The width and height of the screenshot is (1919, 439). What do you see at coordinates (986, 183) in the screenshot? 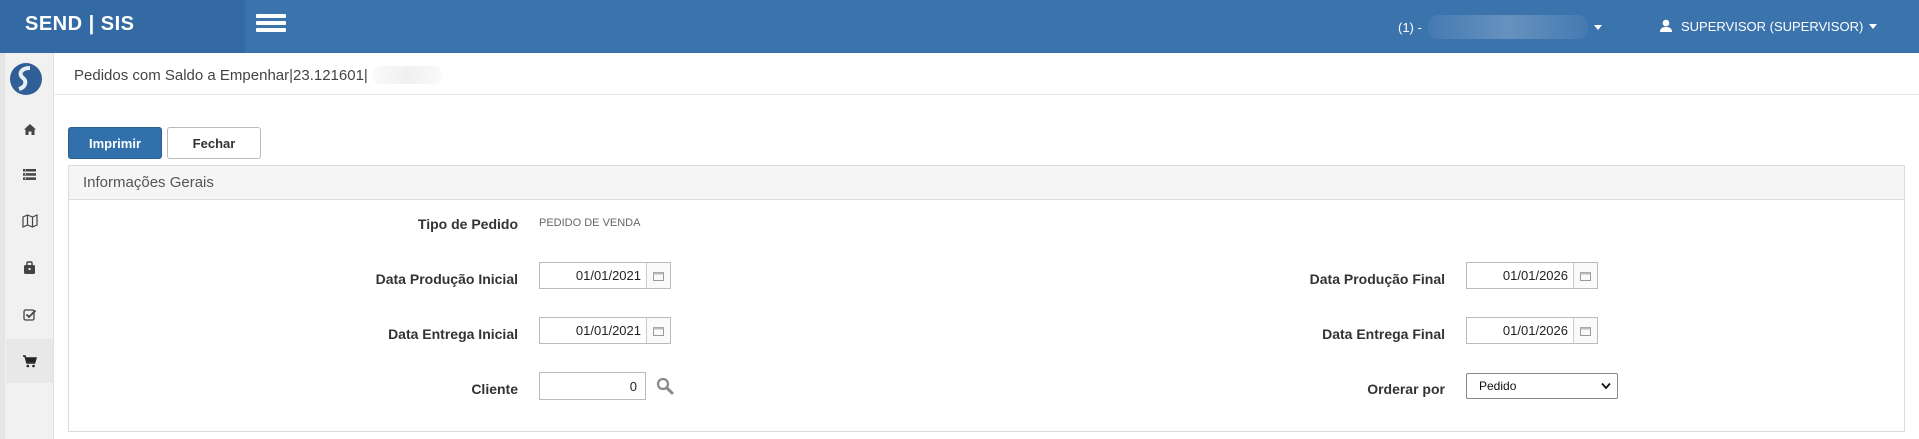
I see `panel-heading: Informações Gerais` at bounding box center [986, 183].